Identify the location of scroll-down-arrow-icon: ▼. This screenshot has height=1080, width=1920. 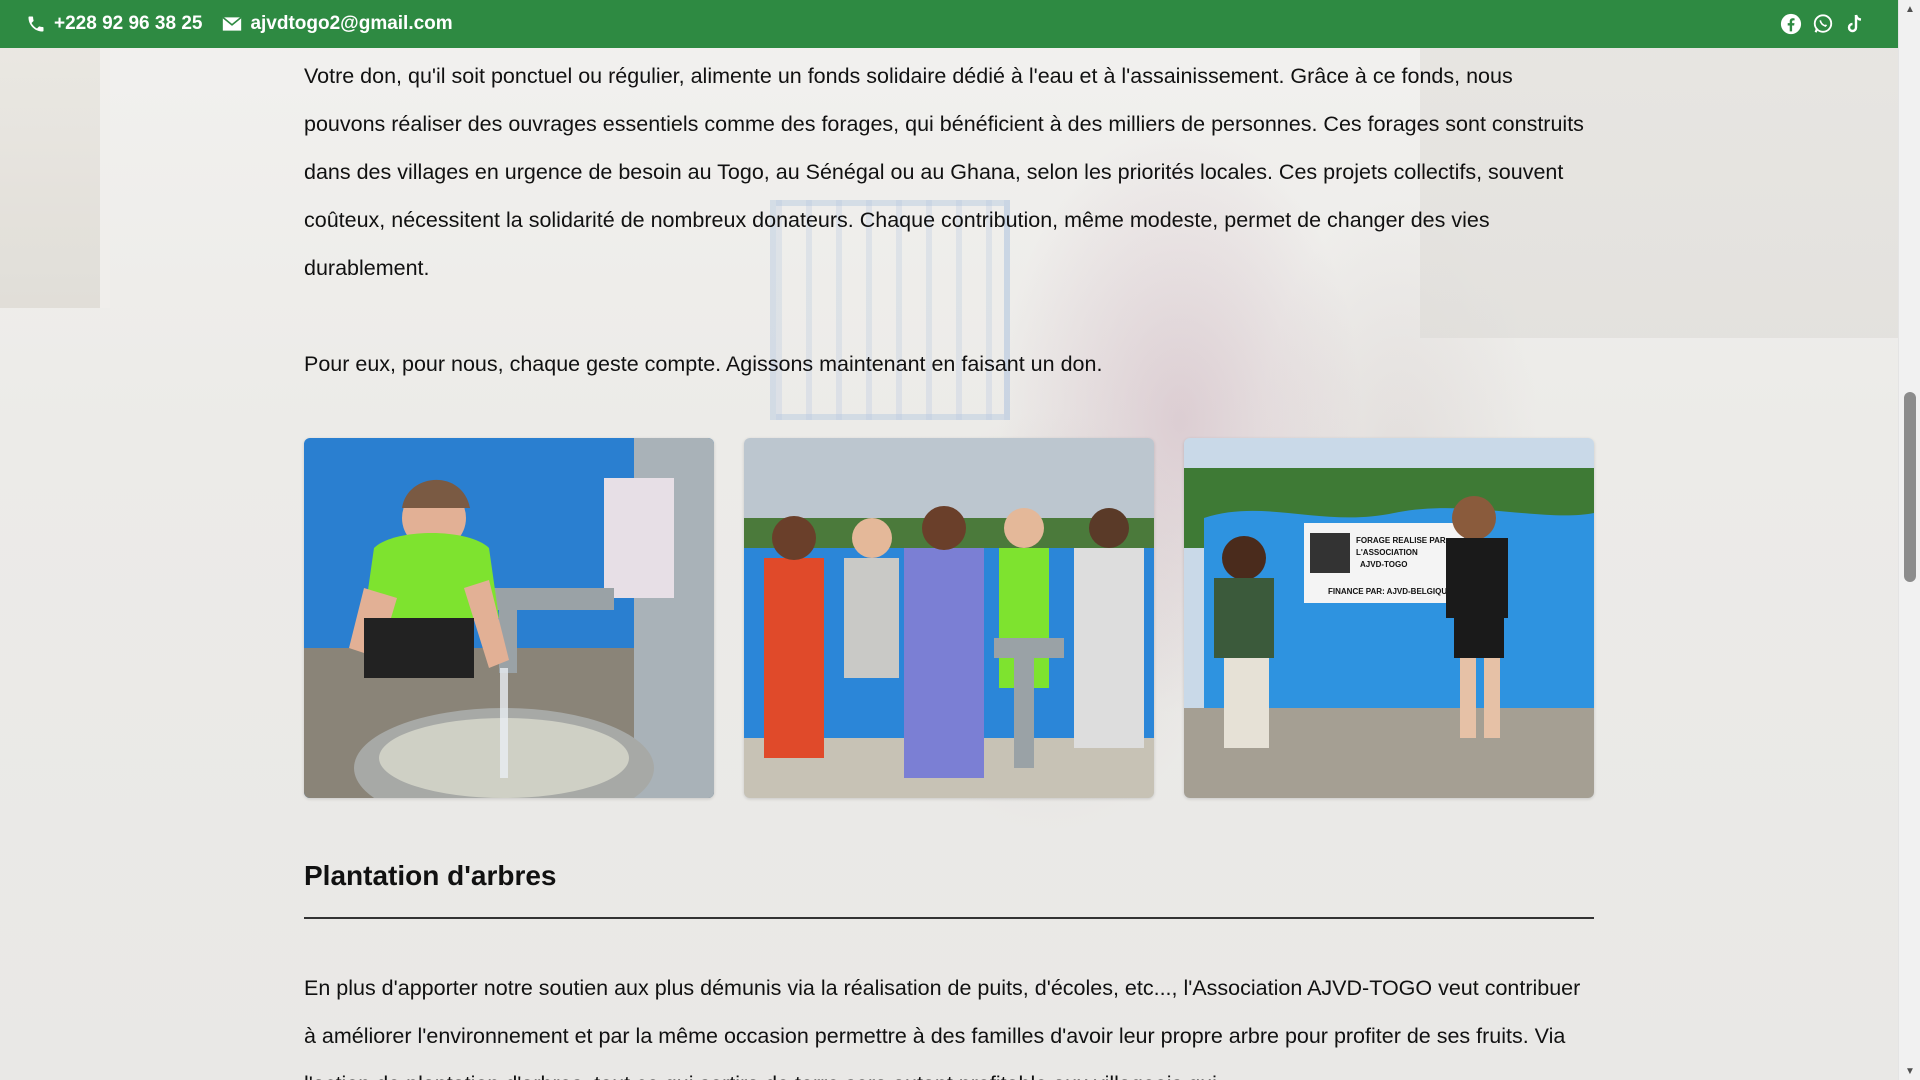
(1909, 1071).